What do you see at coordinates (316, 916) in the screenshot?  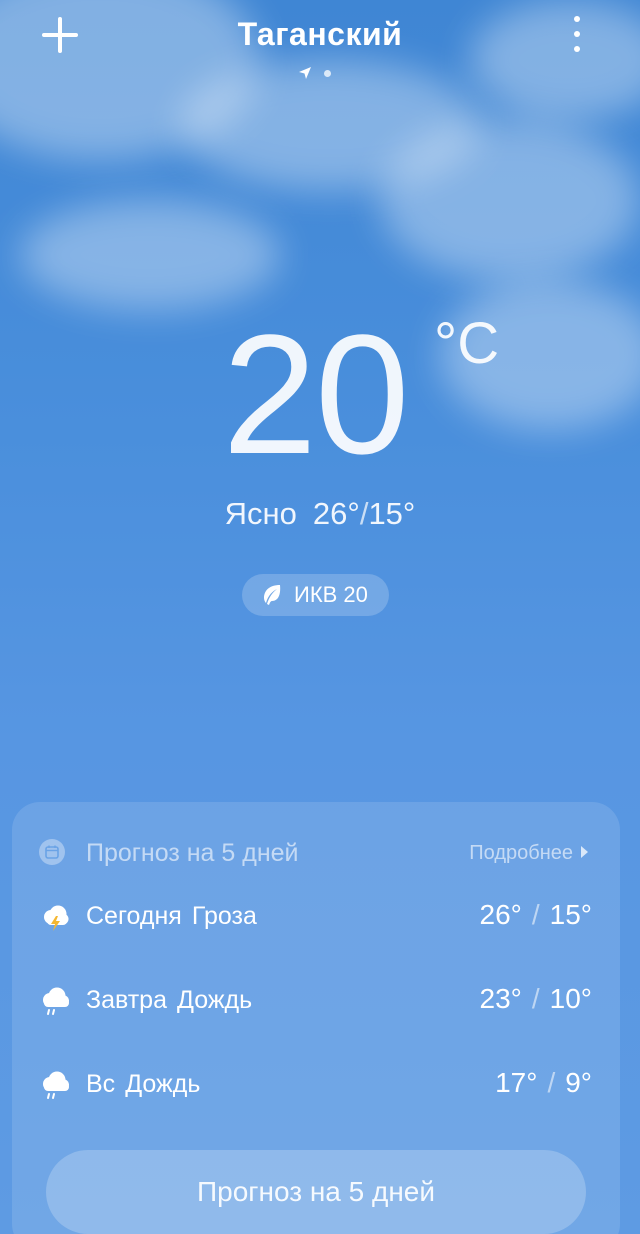 I see `forecast-row: Сегодня Гроза 26°/15°` at bounding box center [316, 916].